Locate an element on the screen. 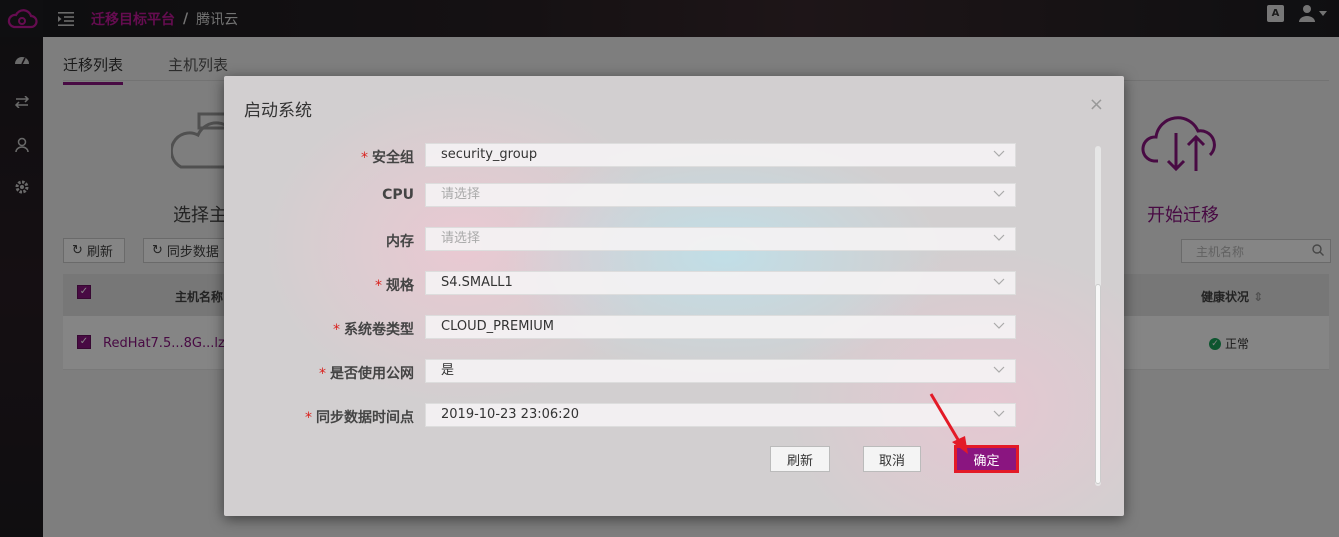  field-security-group: * 安全组 security_group is located at coordinates (674, 156).